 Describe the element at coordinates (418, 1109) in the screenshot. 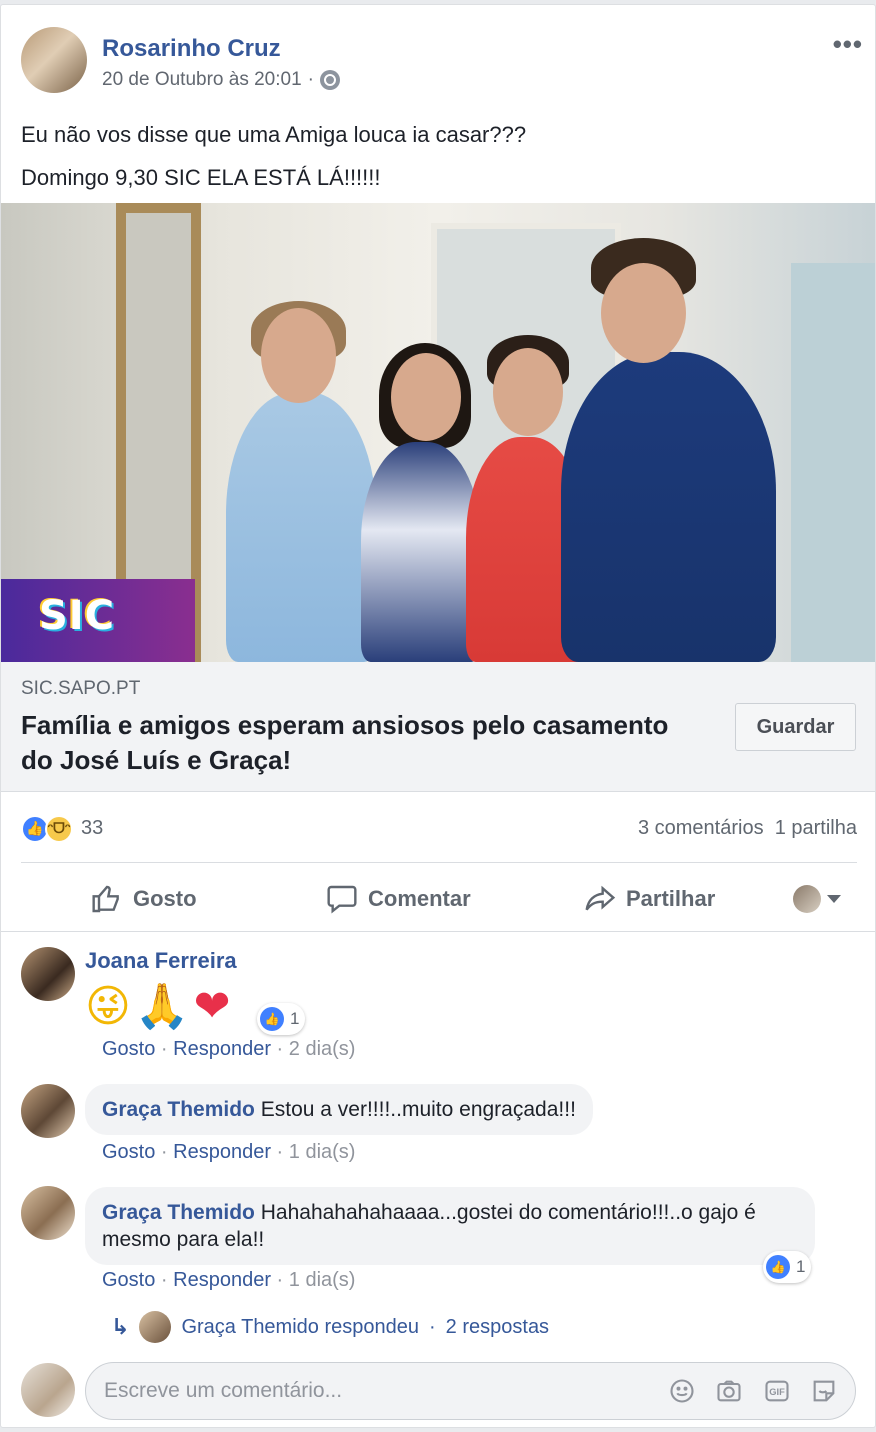

I see `comment-text: Estou a ver!!!!..muito engraçada!!!` at that location.